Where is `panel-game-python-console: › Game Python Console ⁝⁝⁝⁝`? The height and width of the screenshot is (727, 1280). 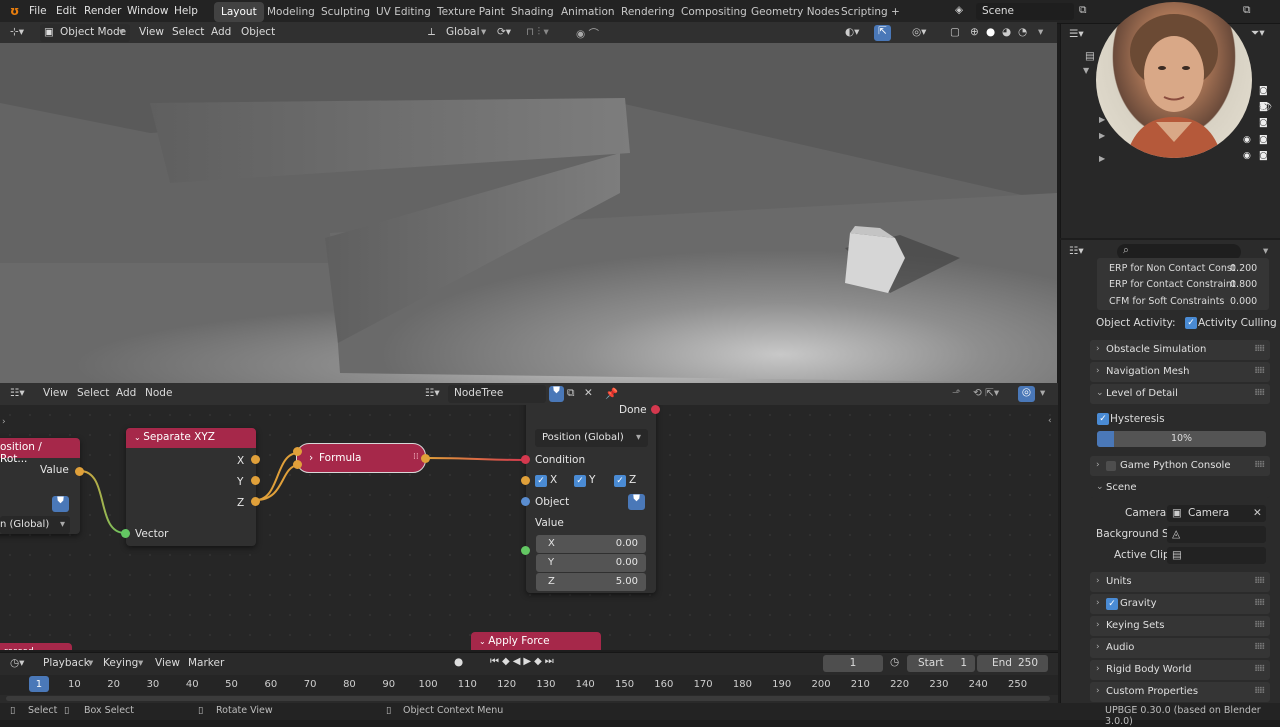
panel-game-python-console: › Game Python Console ⁝⁝⁝⁝ is located at coordinates (1180, 466).